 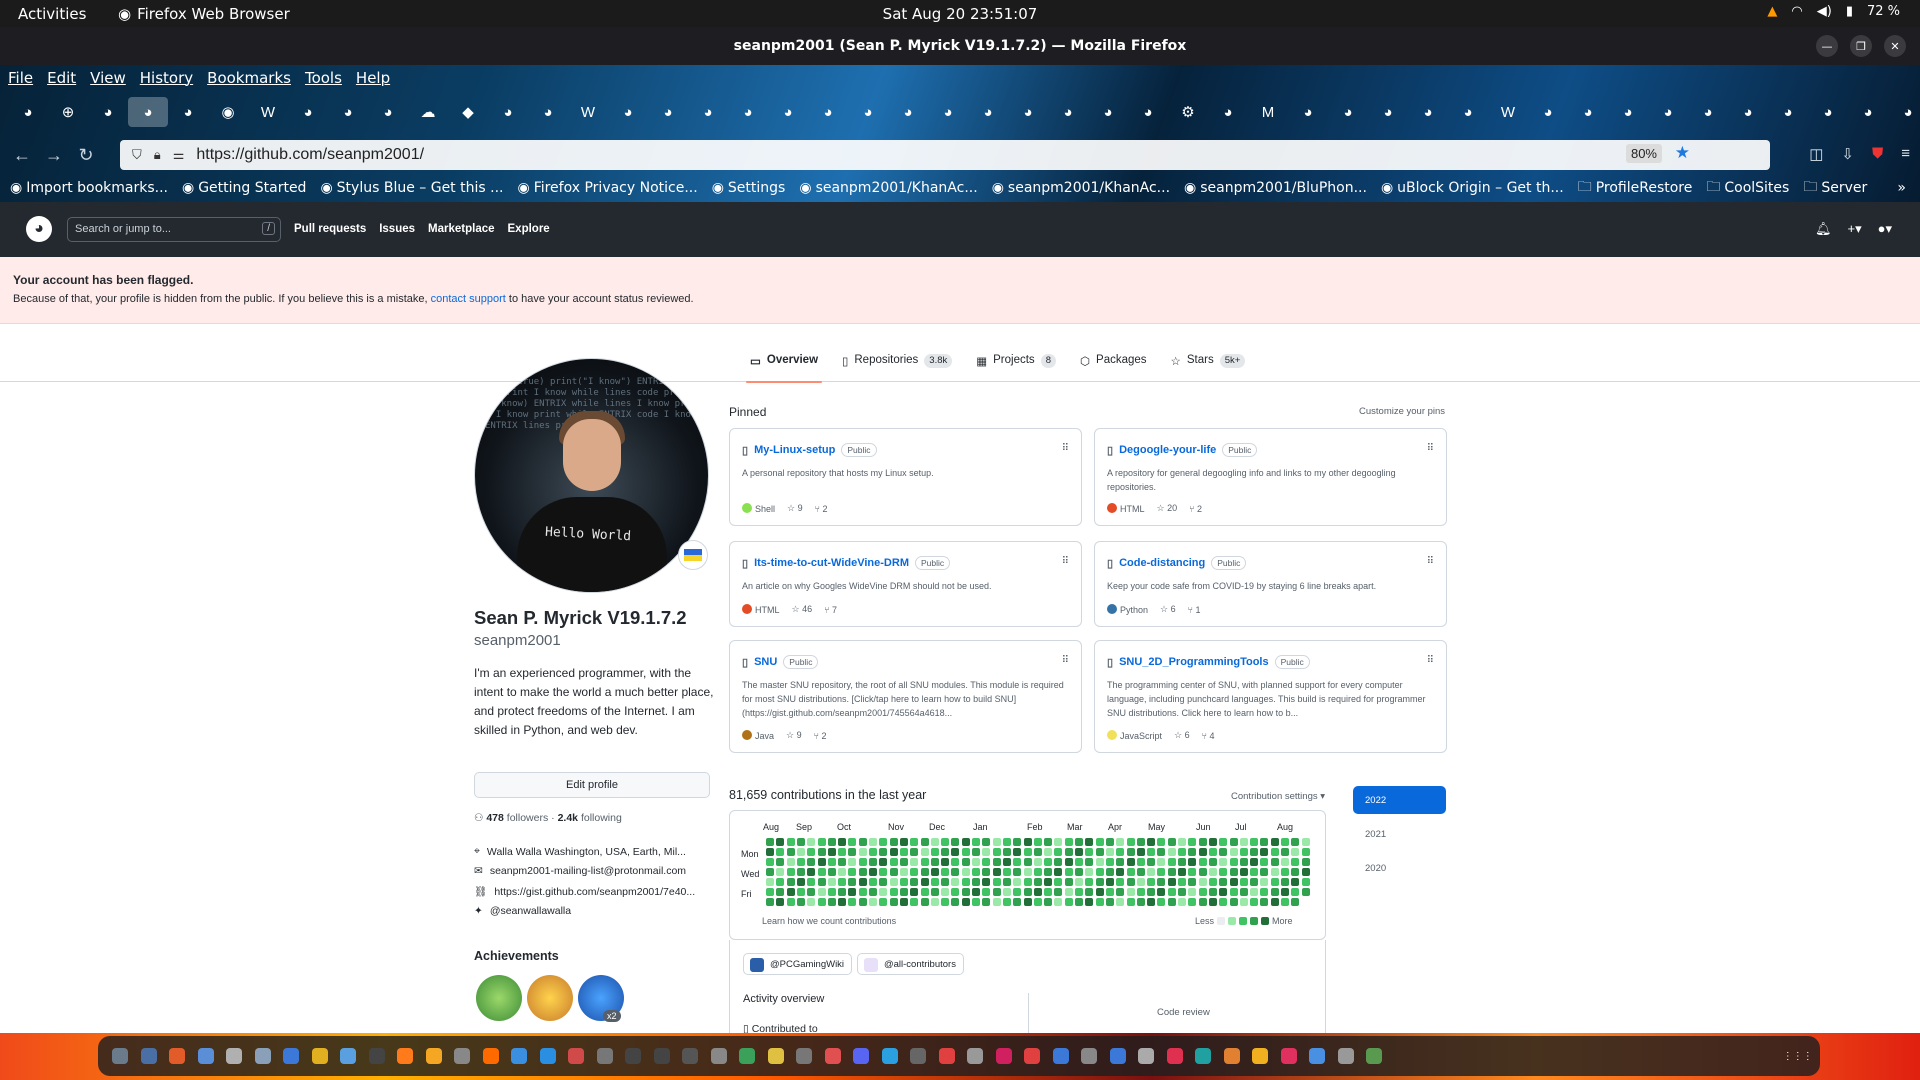 What do you see at coordinates (86, 155) in the screenshot?
I see `reload-button: ↻` at bounding box center [86, 155].